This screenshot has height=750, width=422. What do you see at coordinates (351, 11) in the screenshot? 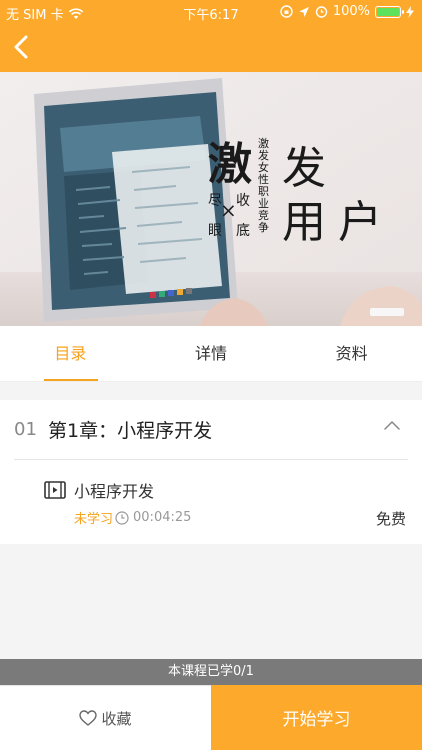
I see `battery-percent: 100%` at bounding box center [351, 11].